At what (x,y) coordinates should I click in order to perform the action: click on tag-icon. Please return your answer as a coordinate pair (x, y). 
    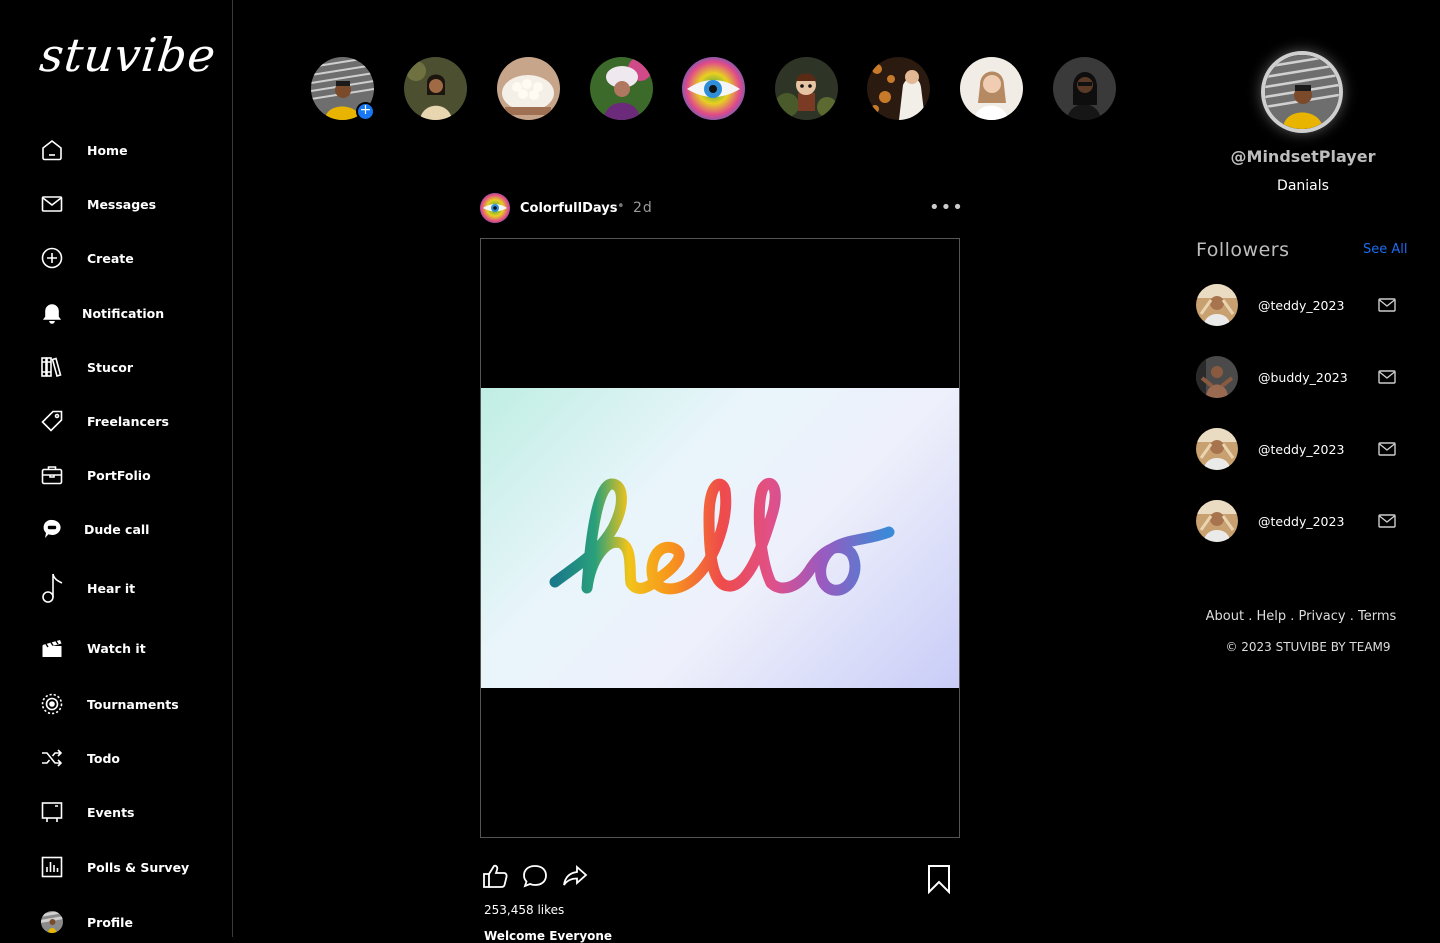
    Looking at the image, I should click on (52, 421).